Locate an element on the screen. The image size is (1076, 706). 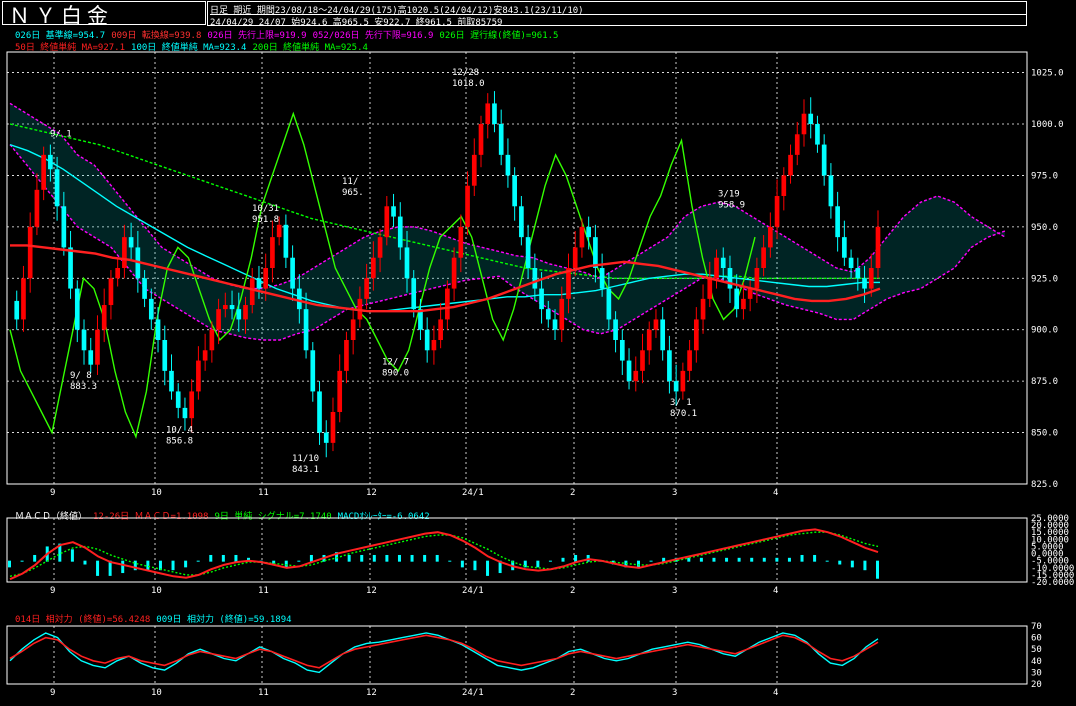
annotation-label-5: 965. is located at coordinates (353, 193).